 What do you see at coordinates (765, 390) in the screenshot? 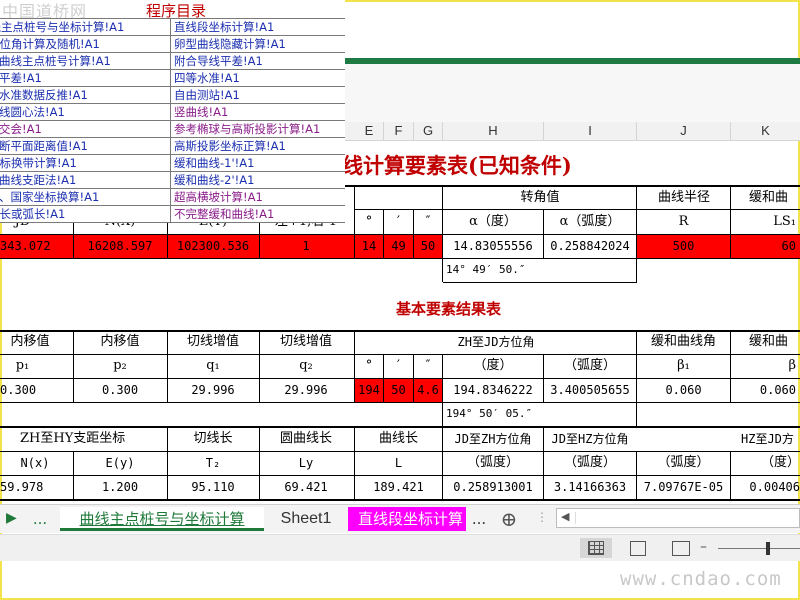
I see `t2-cell-beta2: 0.060` at bounding box center [765, 390].